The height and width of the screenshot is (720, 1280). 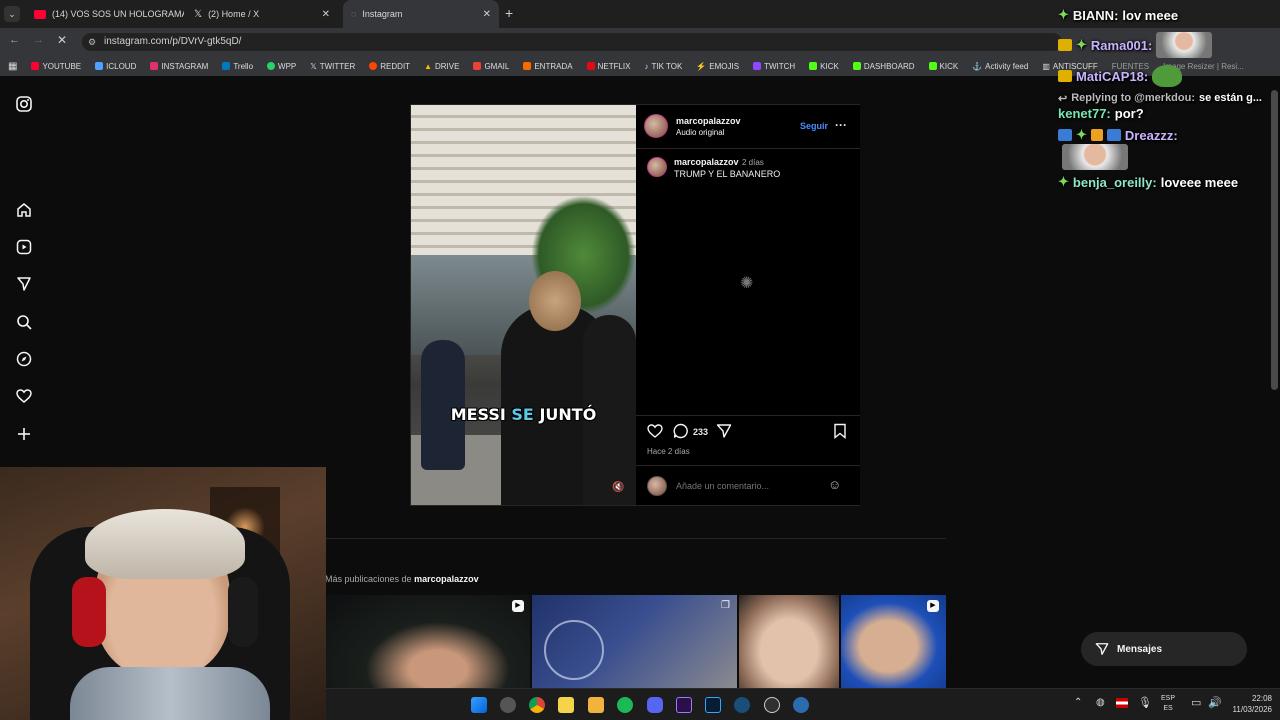 What do you see at coordinates (772, 705) in the screenshot?
I see `obs-icon` at bounding box center [772, 705].